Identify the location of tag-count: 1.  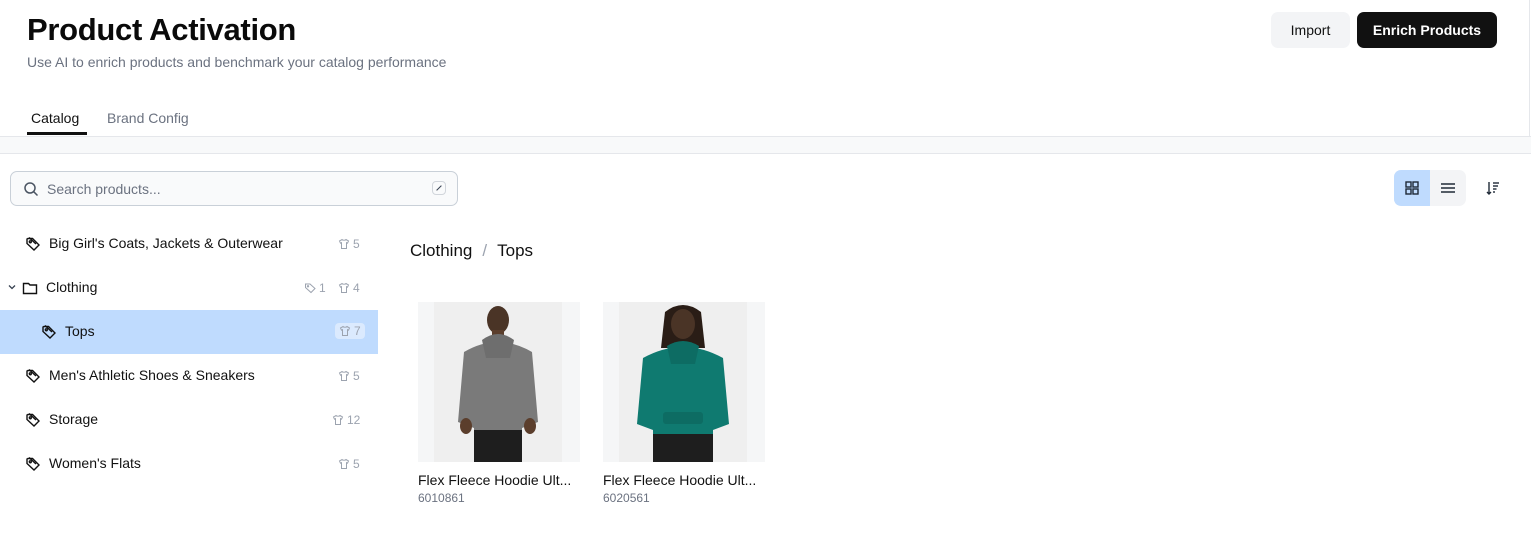
(315, 288).